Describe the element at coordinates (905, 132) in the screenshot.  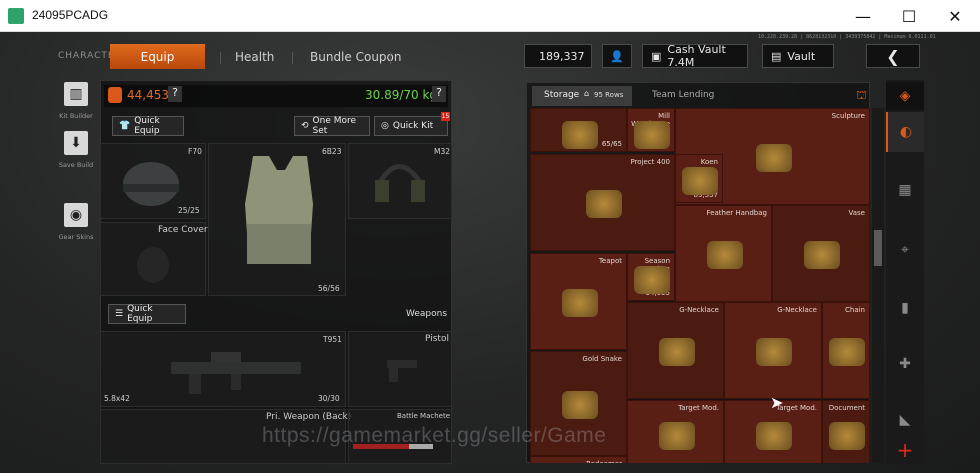
I see `category-valuables-icon: ◐` at that location.